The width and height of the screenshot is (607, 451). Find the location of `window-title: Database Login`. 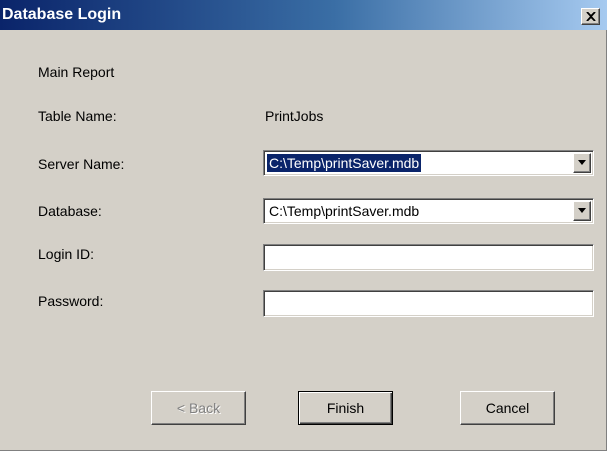

window-title: Database Login is located at coordinates (62, 14).